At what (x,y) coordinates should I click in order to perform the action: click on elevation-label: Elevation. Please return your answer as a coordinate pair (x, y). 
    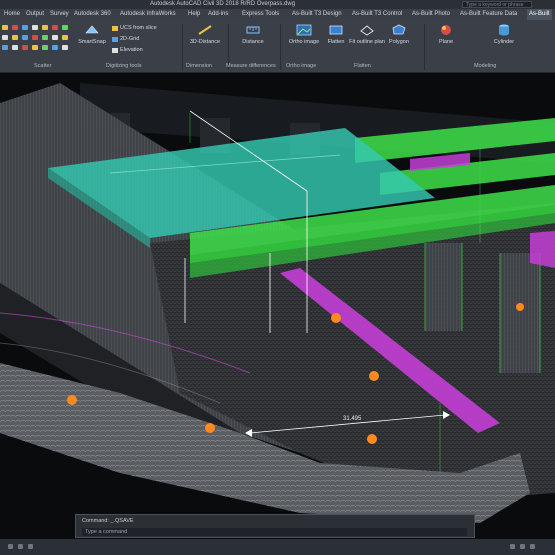
    Looking at the image, I should click on (131, 50).